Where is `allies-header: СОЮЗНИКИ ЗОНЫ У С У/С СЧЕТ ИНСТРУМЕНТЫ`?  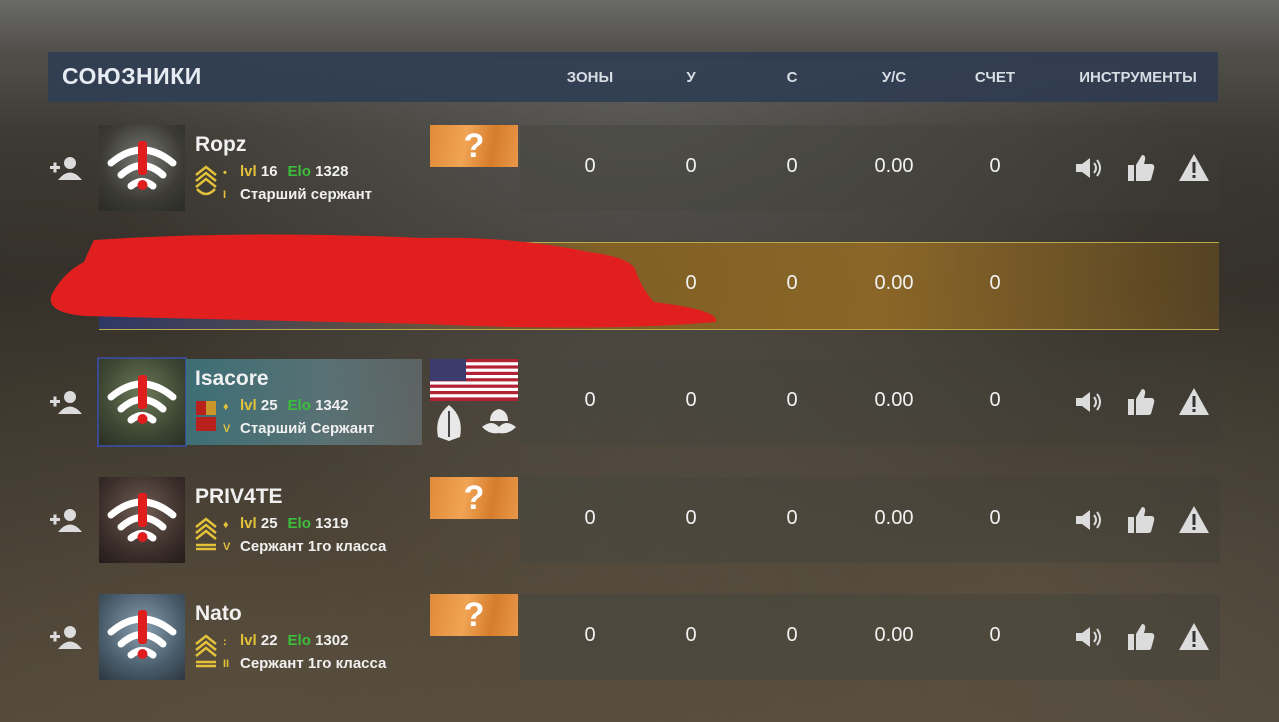
allies-header: СОЮЗНИКИ ЗОНЫ У С У/С СЧЕТ ИНСТРУМЕНТЫ is located at coordinates (633, 77).